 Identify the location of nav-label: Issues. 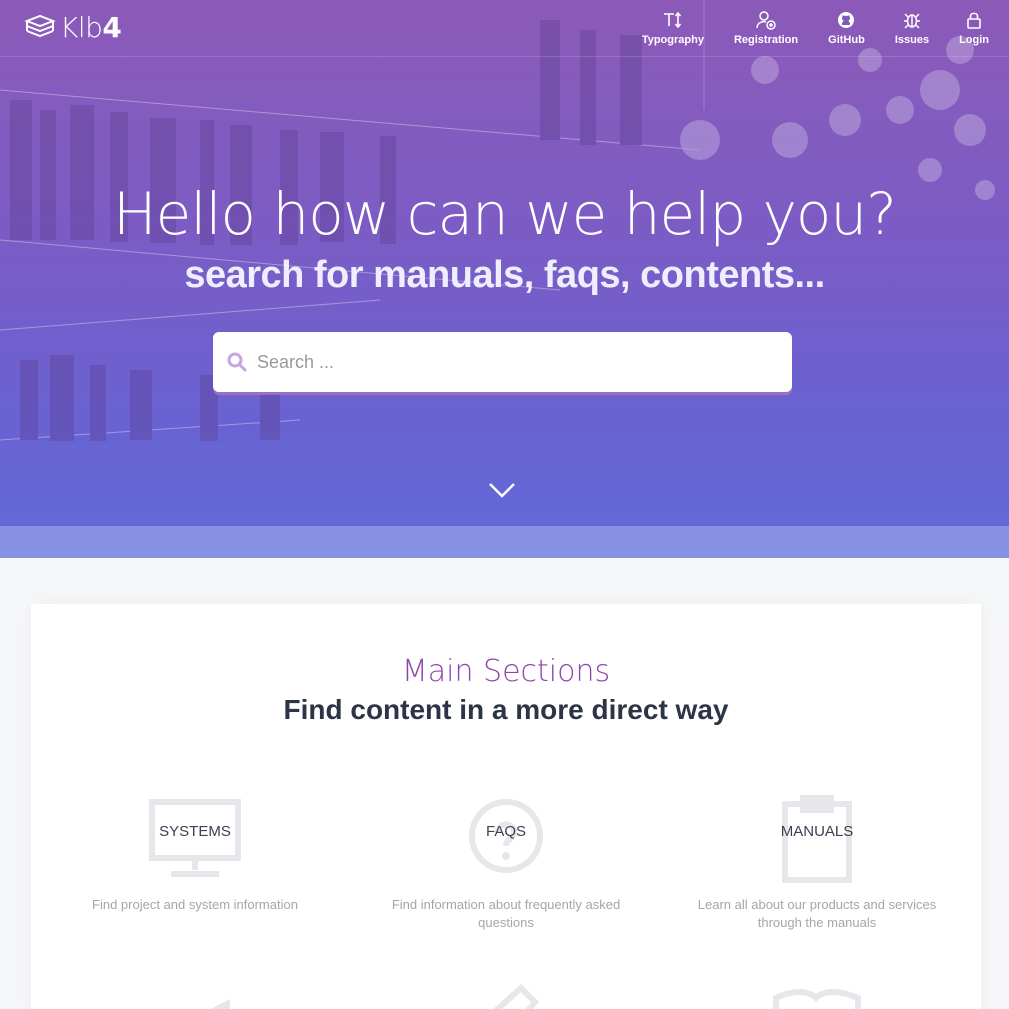
(912, 40).